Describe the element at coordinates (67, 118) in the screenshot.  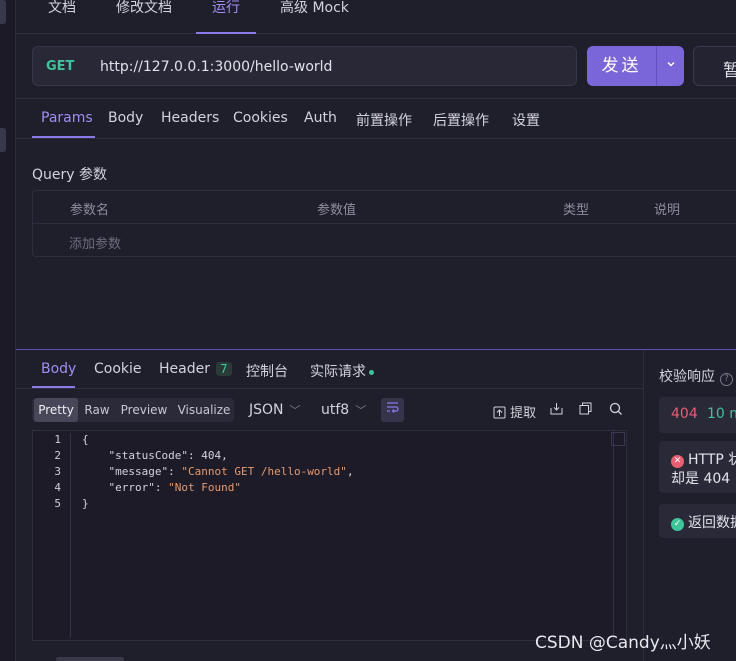
I see `tab-params: Params` at that location.